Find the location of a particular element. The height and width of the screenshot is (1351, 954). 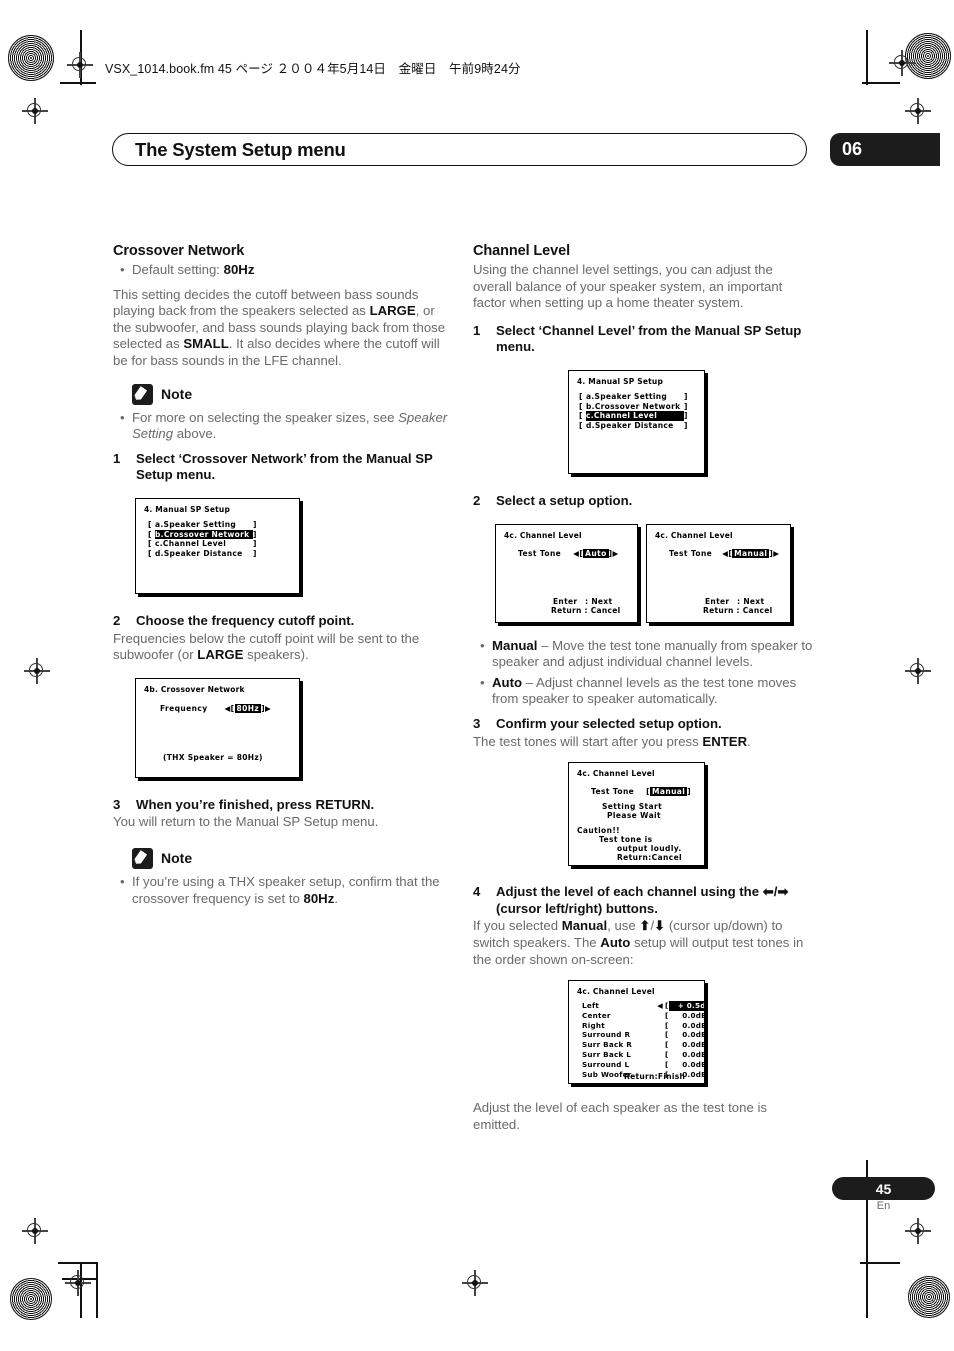

channel-name: Surr Back L is located at coordinates (607, 1055).